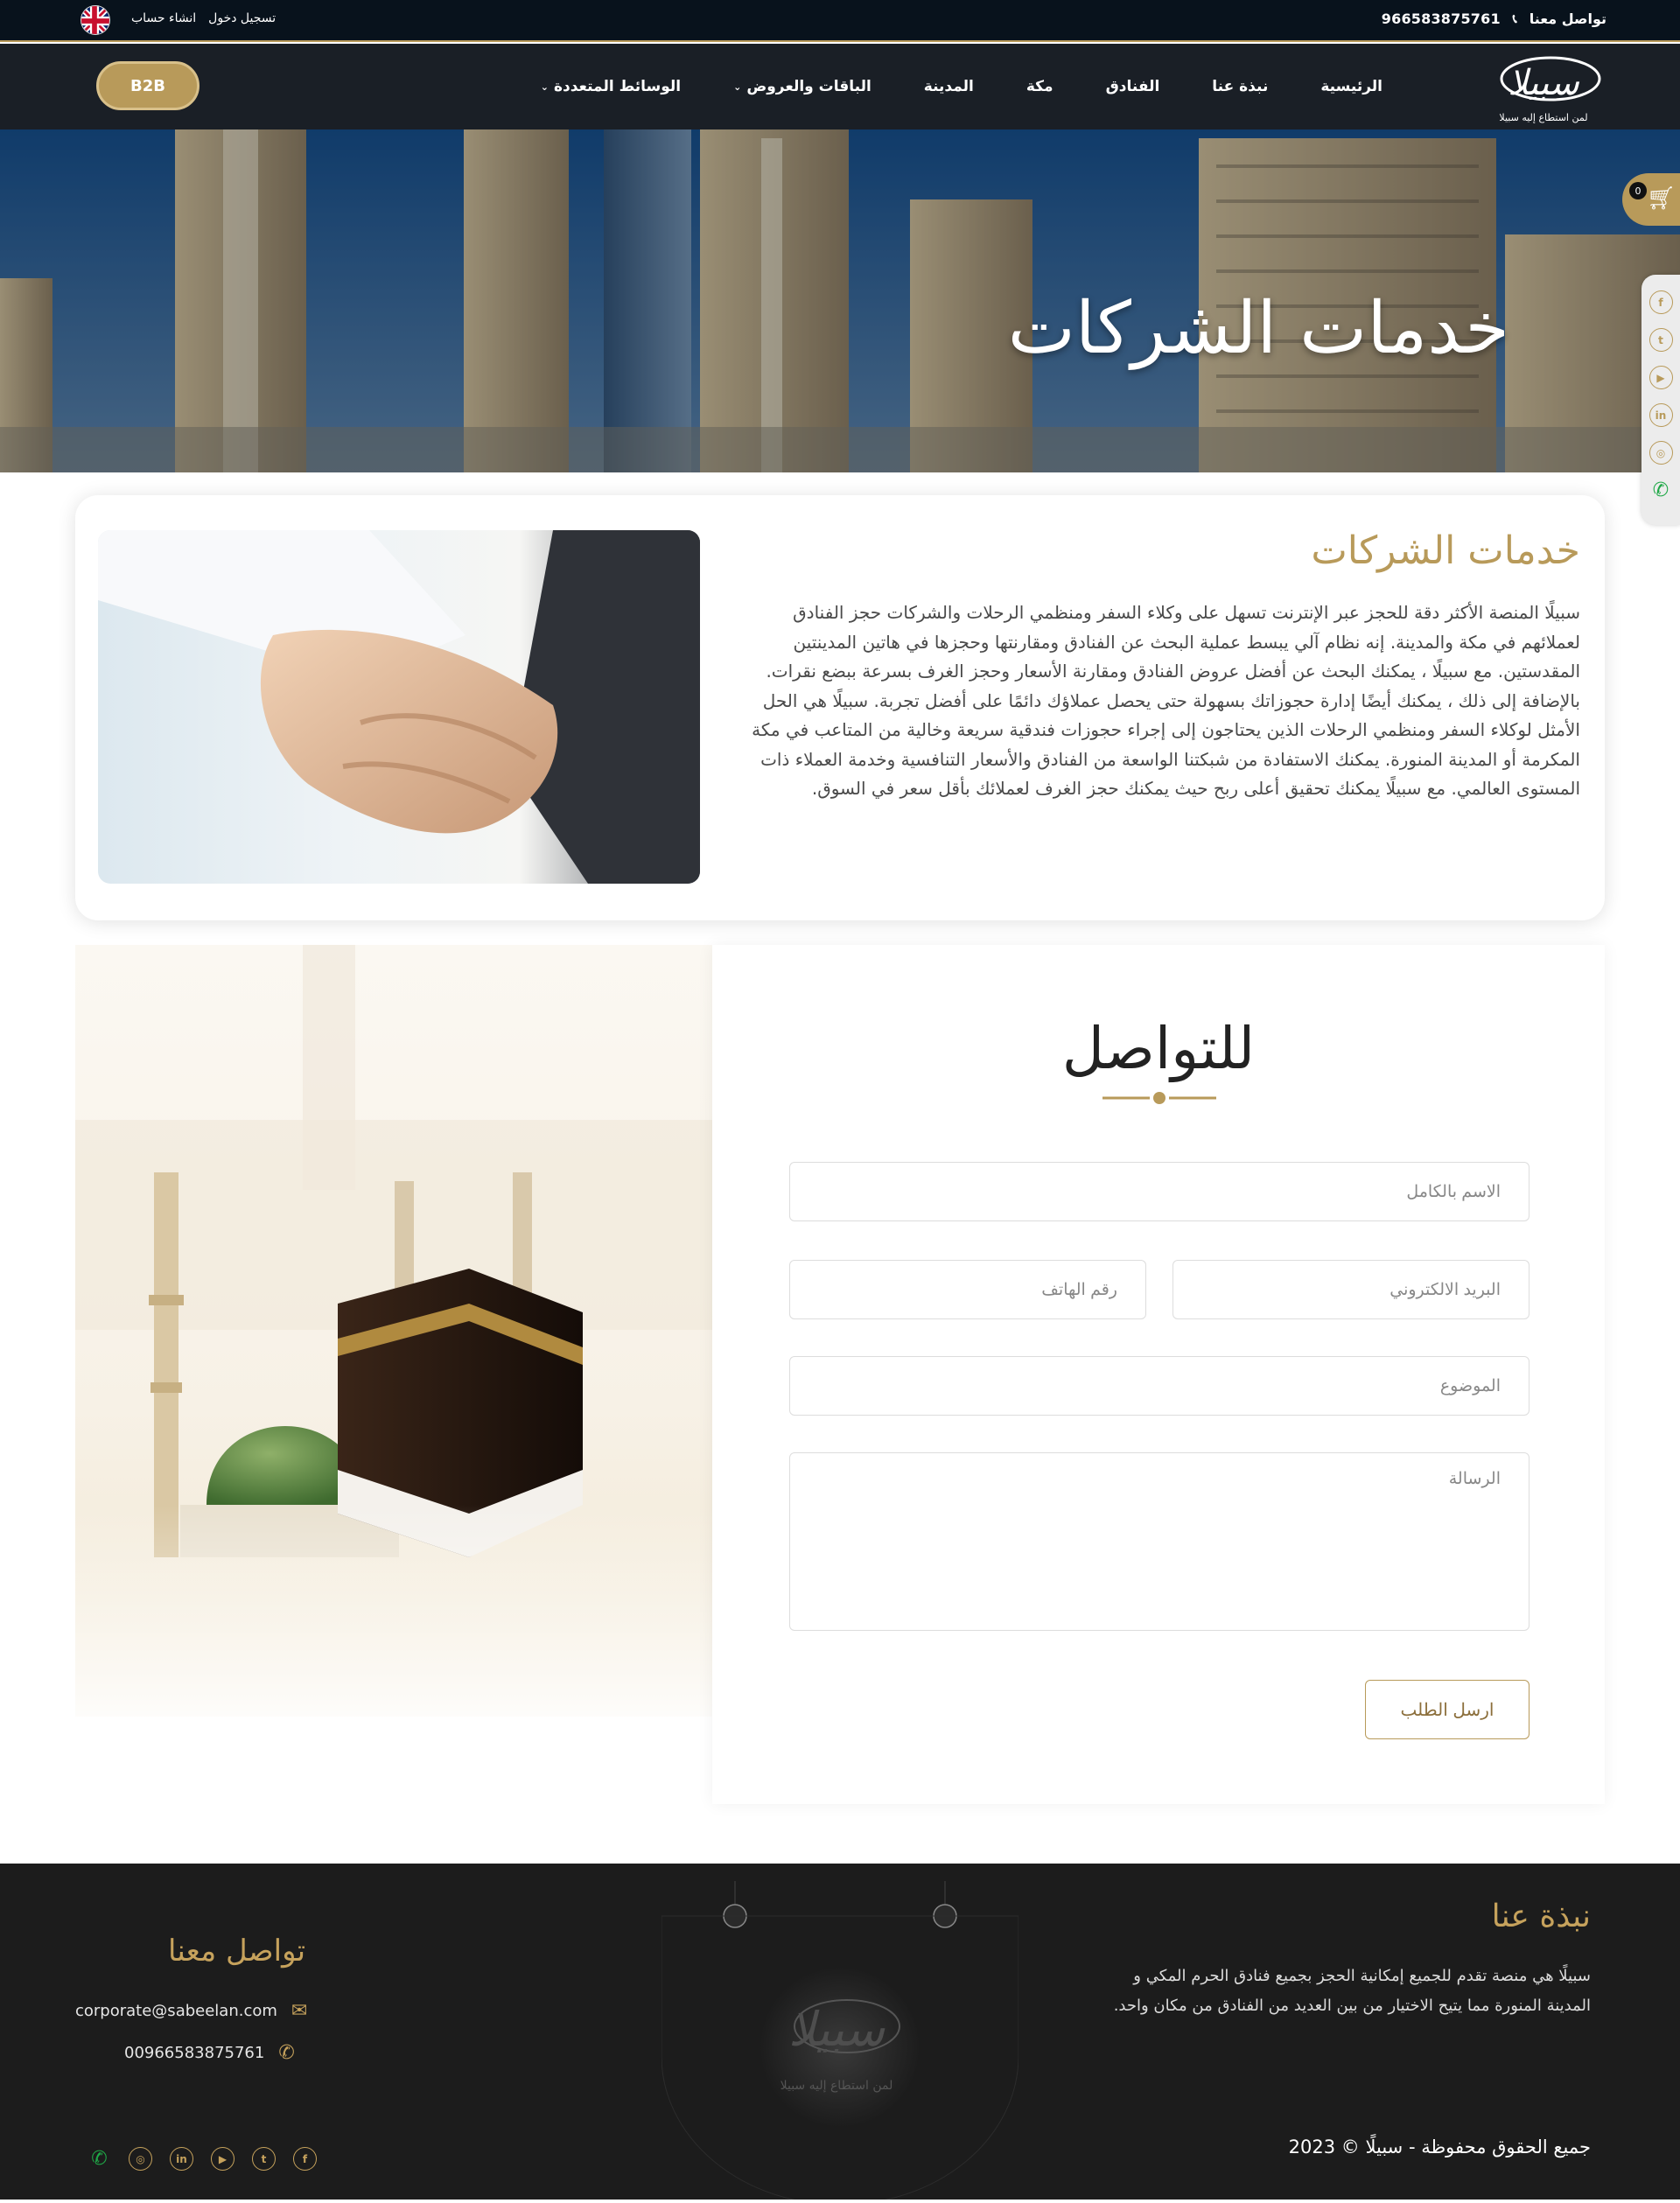 The image size is (1680, 2203). Describe the element at coordinates (802, 87) in the screenshot. I see `nav-item-packages: الباقات والعروض ⌄` at that location.